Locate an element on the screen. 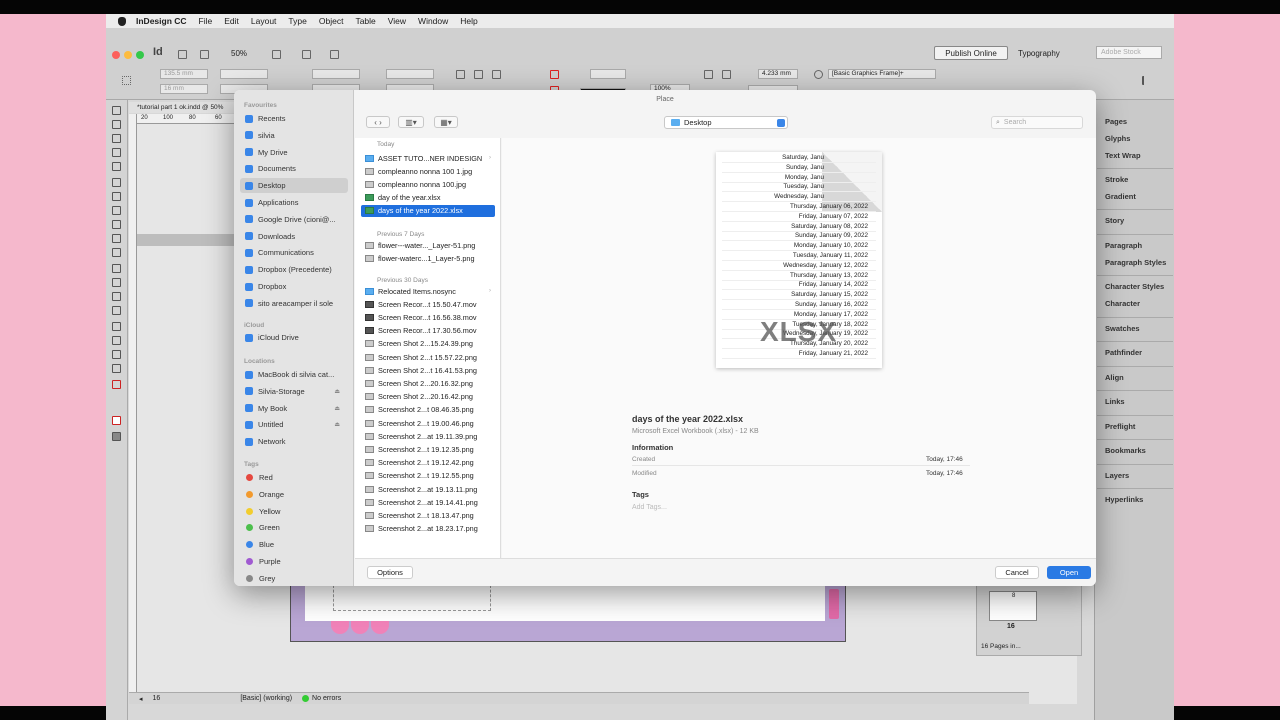 This screenshot has width=1280, height=720. file-row: days of the year 2022.xlsx is located at coordinates (428, 210).